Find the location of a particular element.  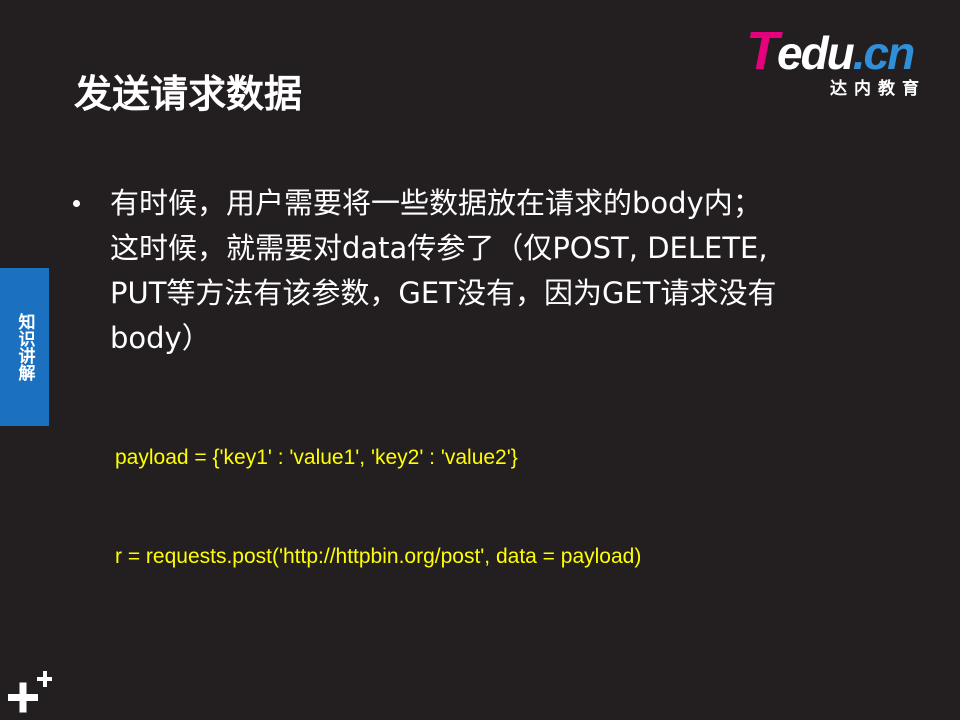

side-tab: 知识讲解 is located at coordinates (24, 347).